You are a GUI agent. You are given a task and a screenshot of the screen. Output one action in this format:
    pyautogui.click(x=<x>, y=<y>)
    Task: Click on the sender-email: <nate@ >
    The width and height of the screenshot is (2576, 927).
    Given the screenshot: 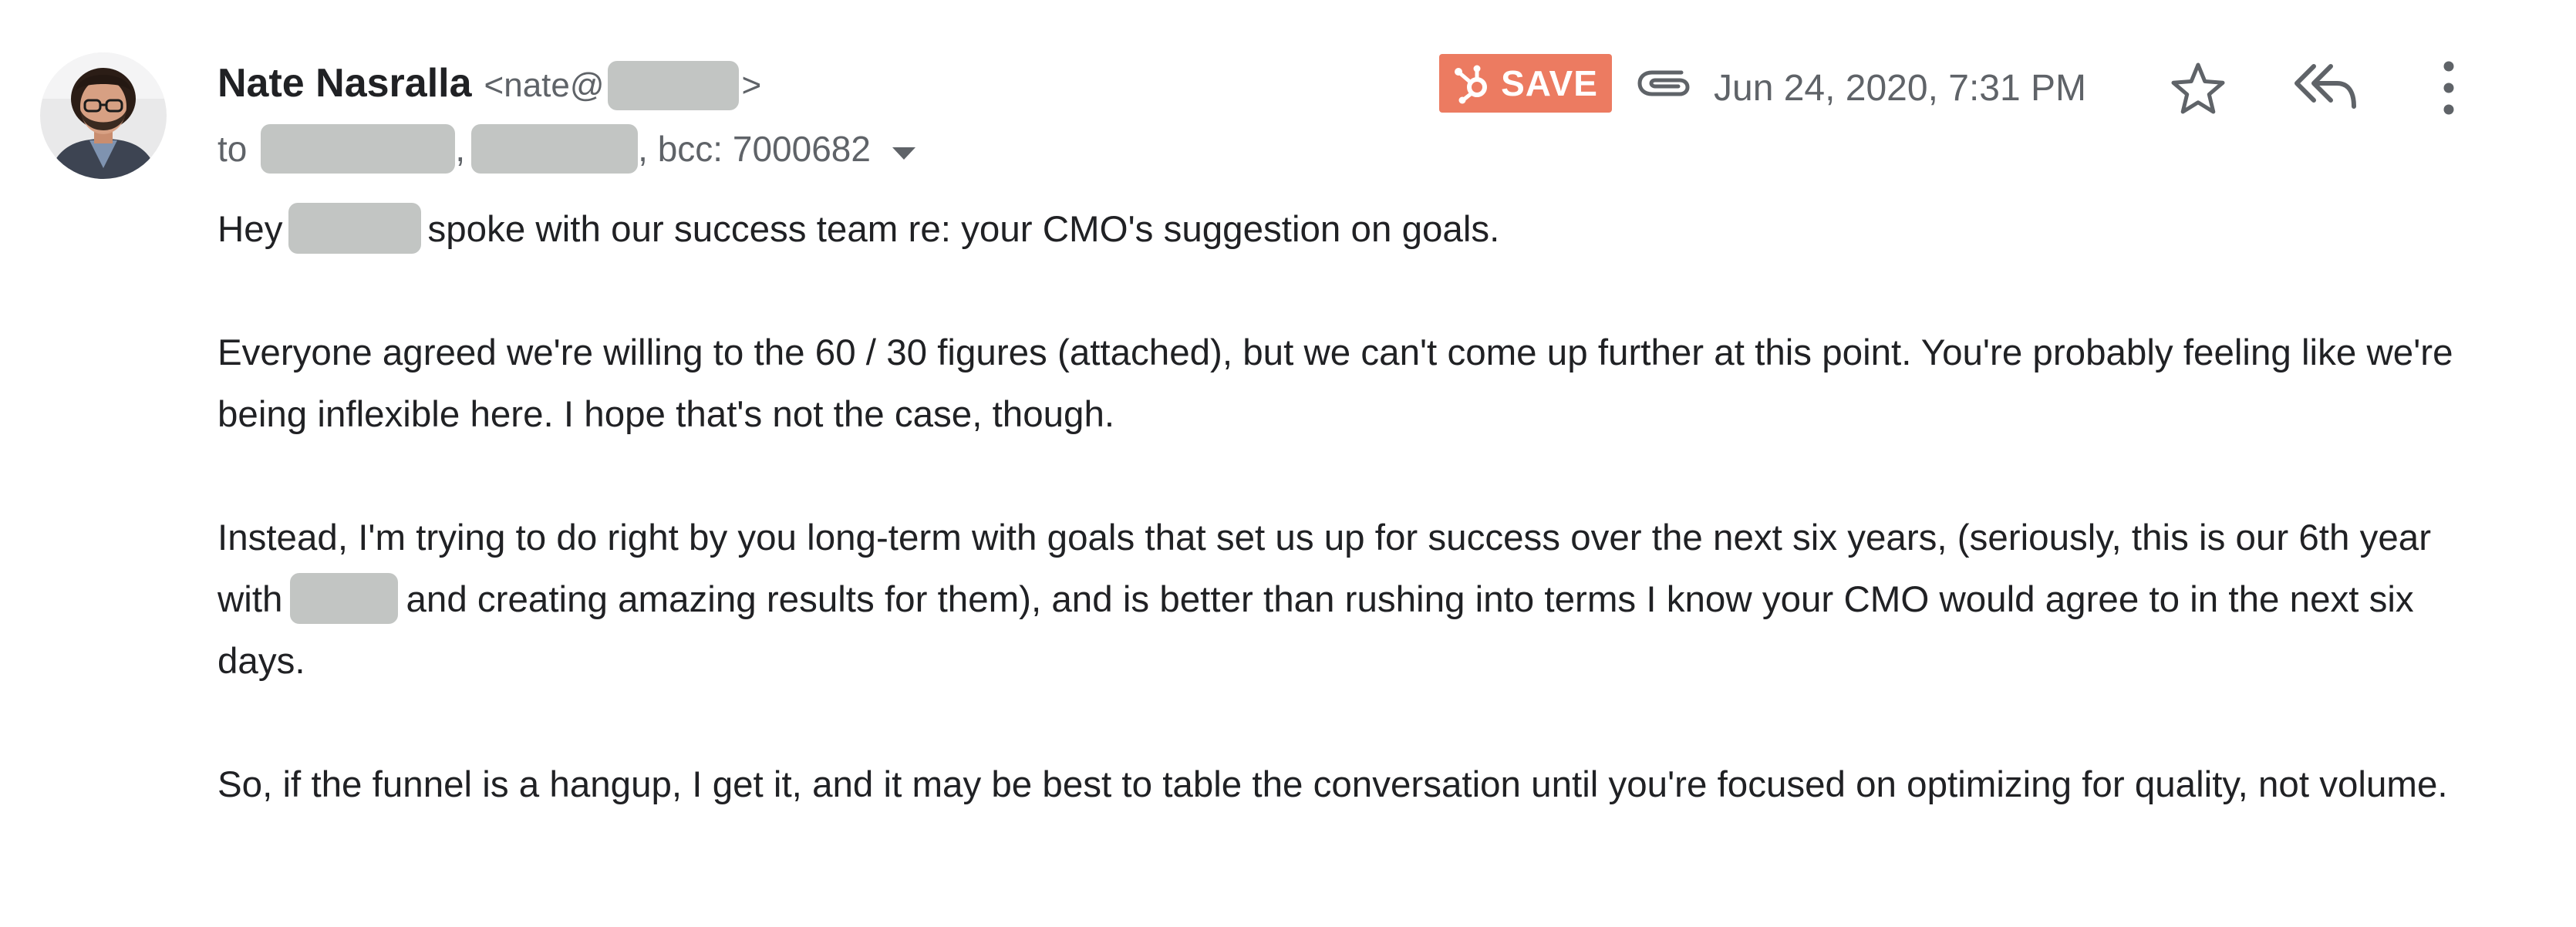 What is the action you would take?
    pyautogui.click(x=623, y=85)
    